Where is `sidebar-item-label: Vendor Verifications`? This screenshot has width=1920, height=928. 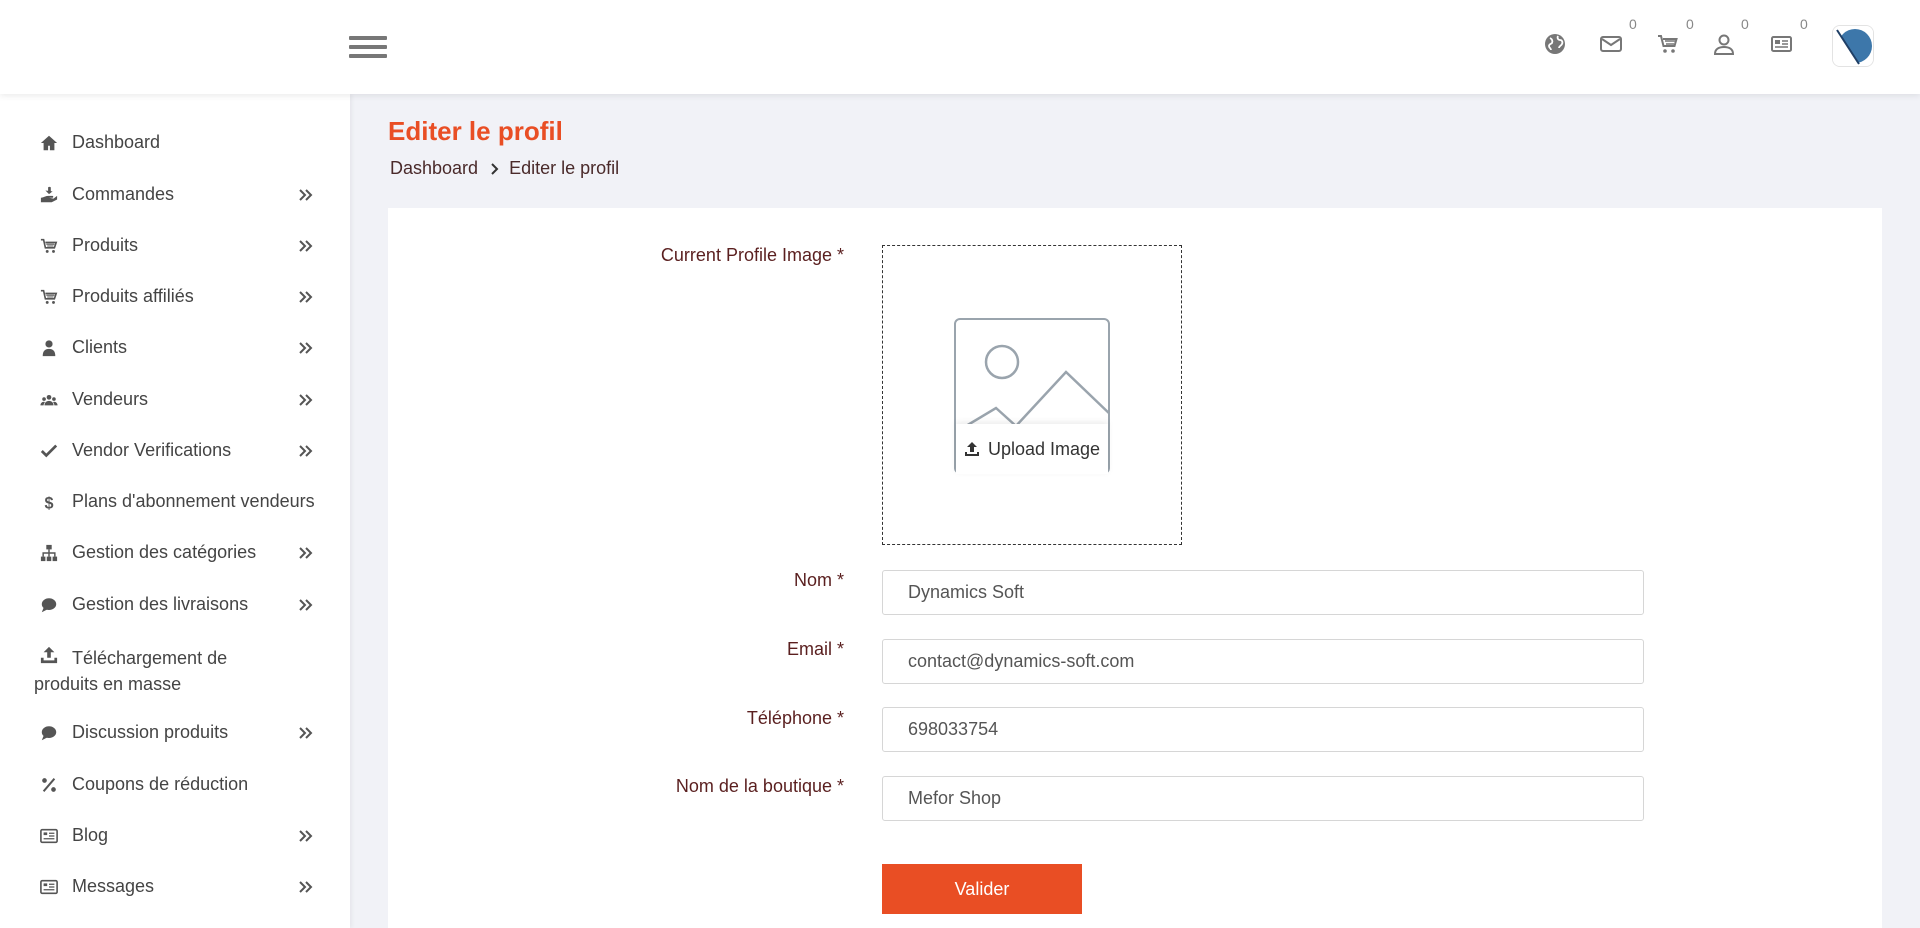 sidebar-item-label: Vendor Verifications is located at coordinates (152, 450).